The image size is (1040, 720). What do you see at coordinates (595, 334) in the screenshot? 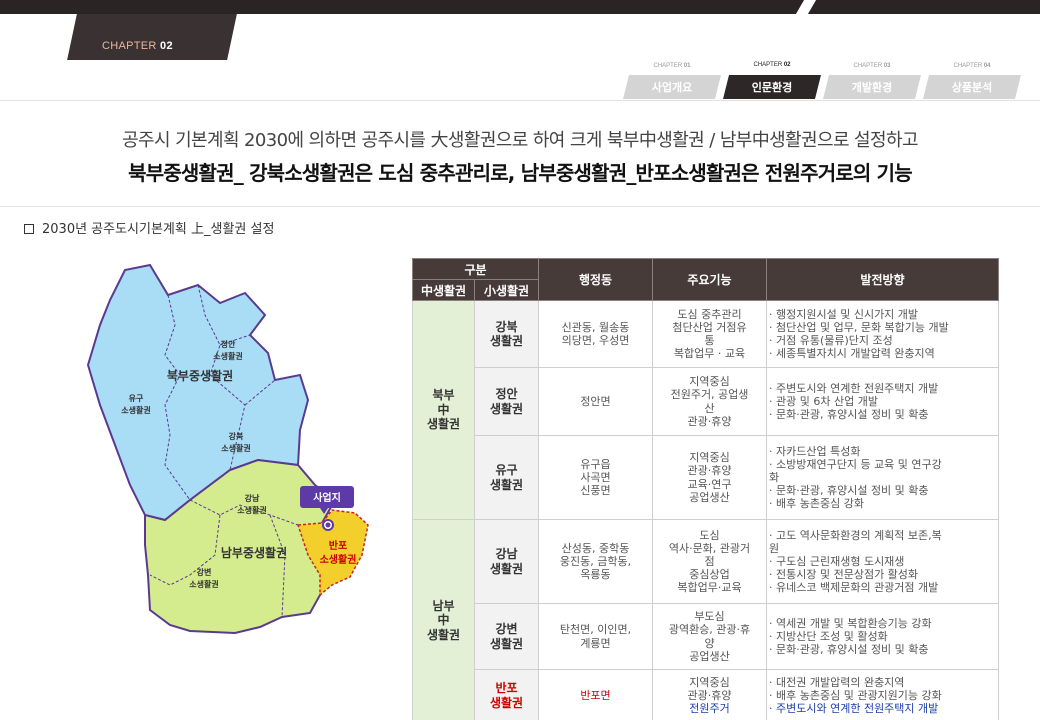
I see `admin-cell: 신관동, 월송동 의당면, 우성면` at bounding box center [595, 334].